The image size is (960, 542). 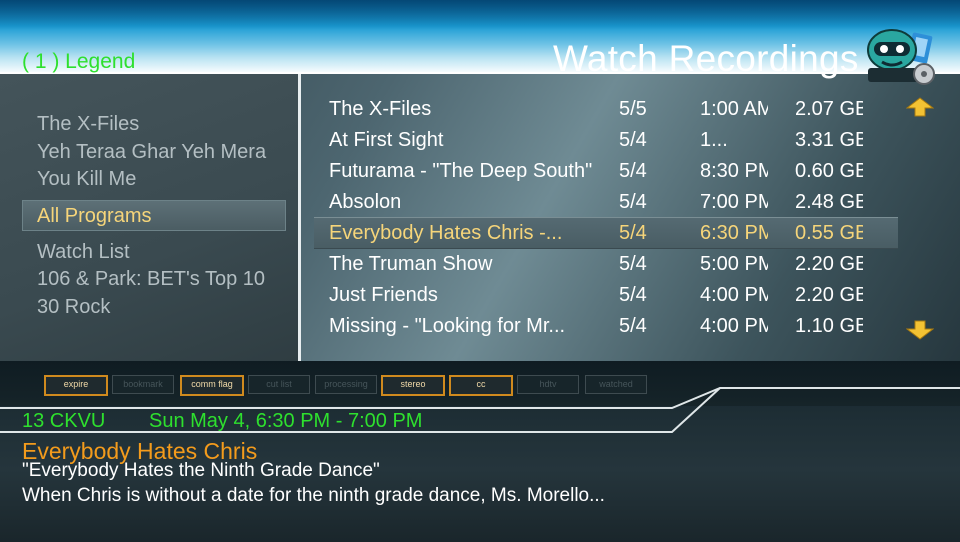 What do you see at coordinates (201, 470) in the screenshot?
I see `episode-title: "Everybody Hates the Ninth Grade Dance"` at bounding box center [201, 470].